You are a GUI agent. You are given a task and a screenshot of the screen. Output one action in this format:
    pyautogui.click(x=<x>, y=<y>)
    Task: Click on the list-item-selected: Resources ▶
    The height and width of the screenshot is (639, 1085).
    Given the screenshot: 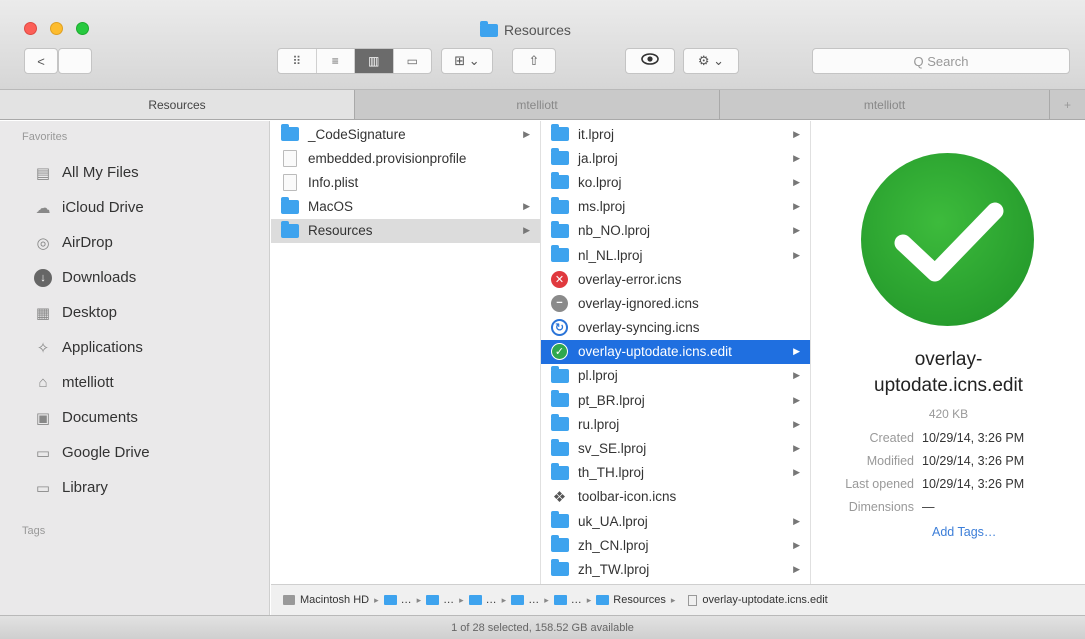 What is the action you would take?
    pyautogui.click(x=405, y=230)
    